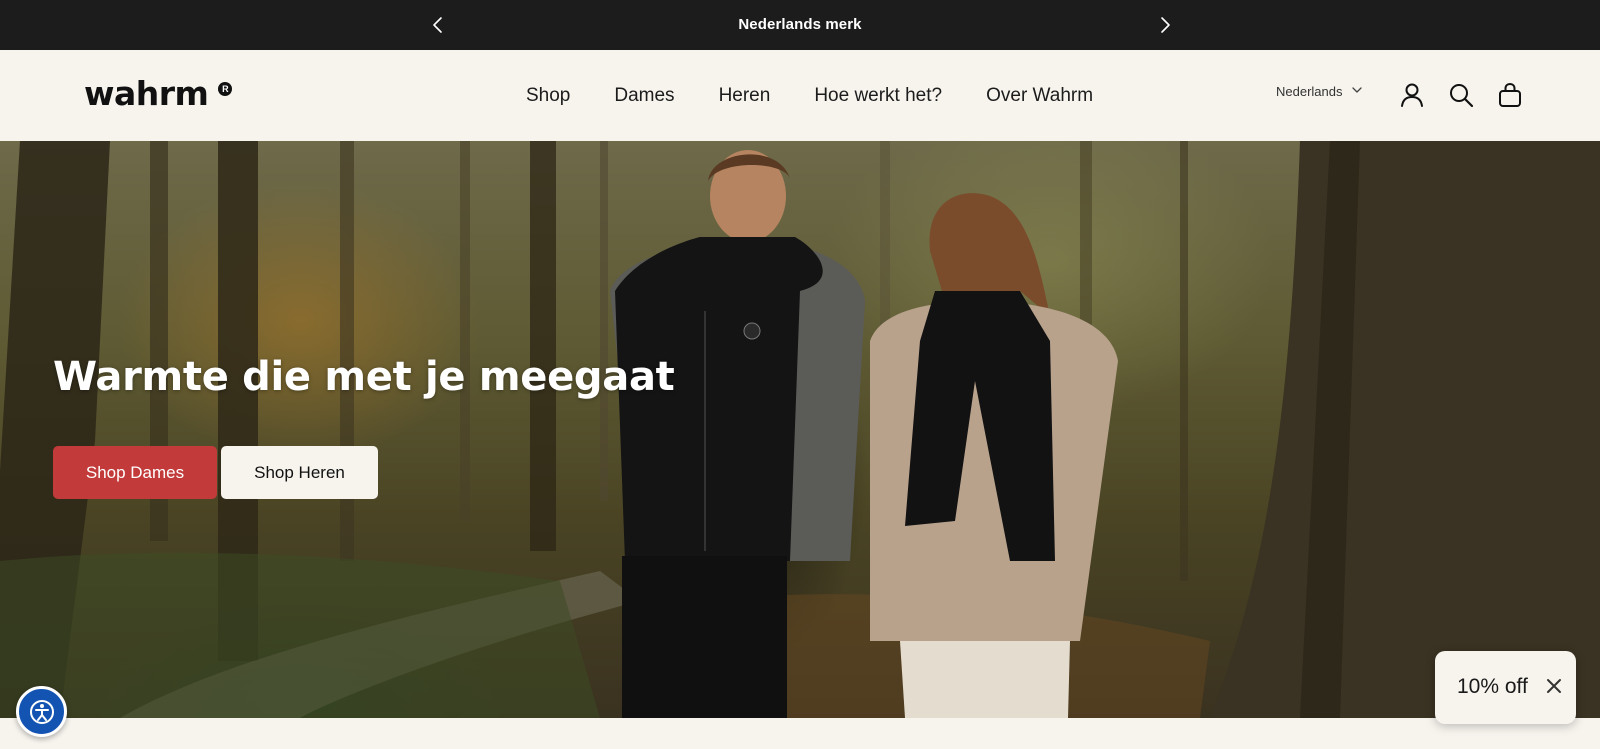  What do you see at coordinates (1554, 686) in the screenshot?
I see `close-icon` at bounding box center [1554, 686].